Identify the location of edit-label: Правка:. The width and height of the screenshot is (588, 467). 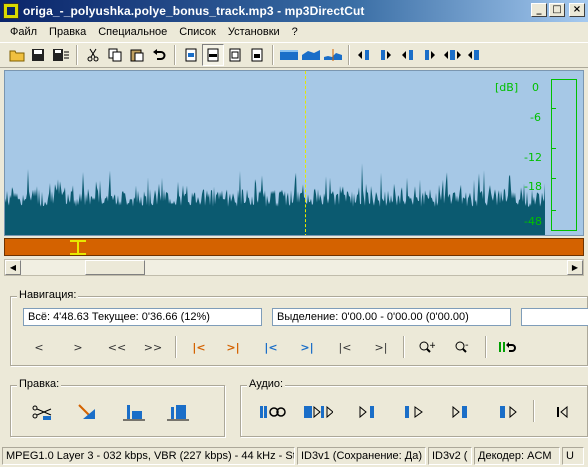
(39, 384).